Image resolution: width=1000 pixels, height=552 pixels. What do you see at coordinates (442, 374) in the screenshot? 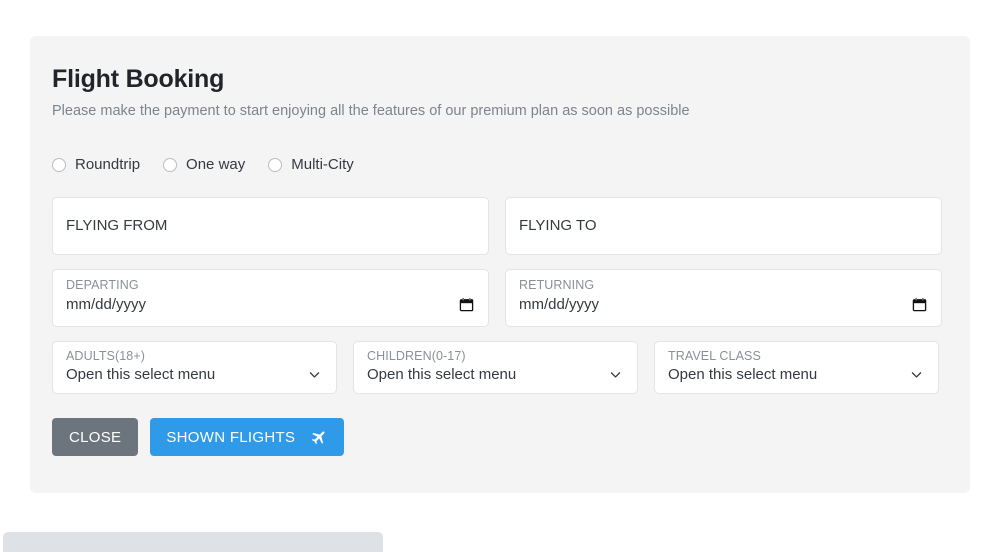
I see `children-value: Open this select menu` at bounding box center [442, 374].